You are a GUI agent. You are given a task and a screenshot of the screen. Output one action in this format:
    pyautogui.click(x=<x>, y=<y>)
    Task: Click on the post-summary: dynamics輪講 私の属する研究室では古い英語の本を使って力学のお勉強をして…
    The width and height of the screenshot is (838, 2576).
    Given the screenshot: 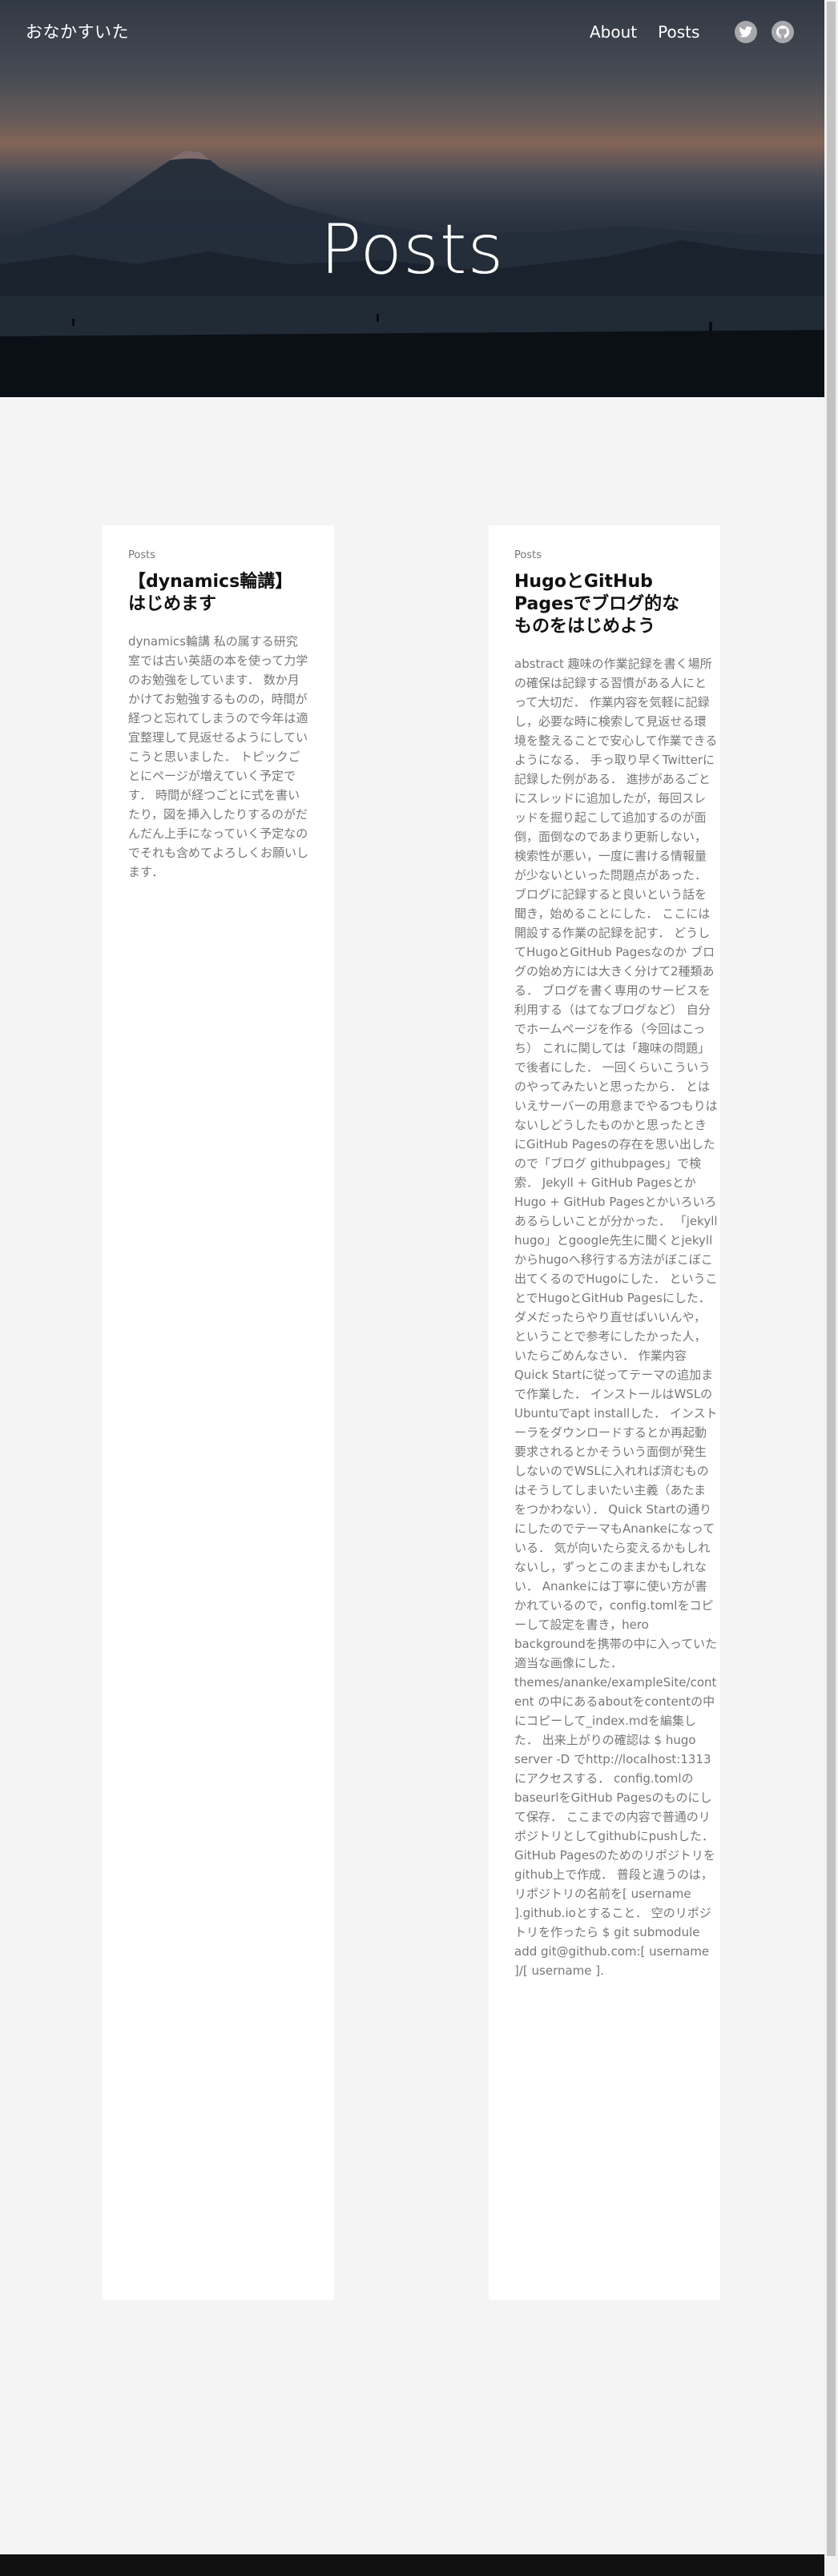 What is the action you would take?
    pyautogui.click(x=218, y=756)
    